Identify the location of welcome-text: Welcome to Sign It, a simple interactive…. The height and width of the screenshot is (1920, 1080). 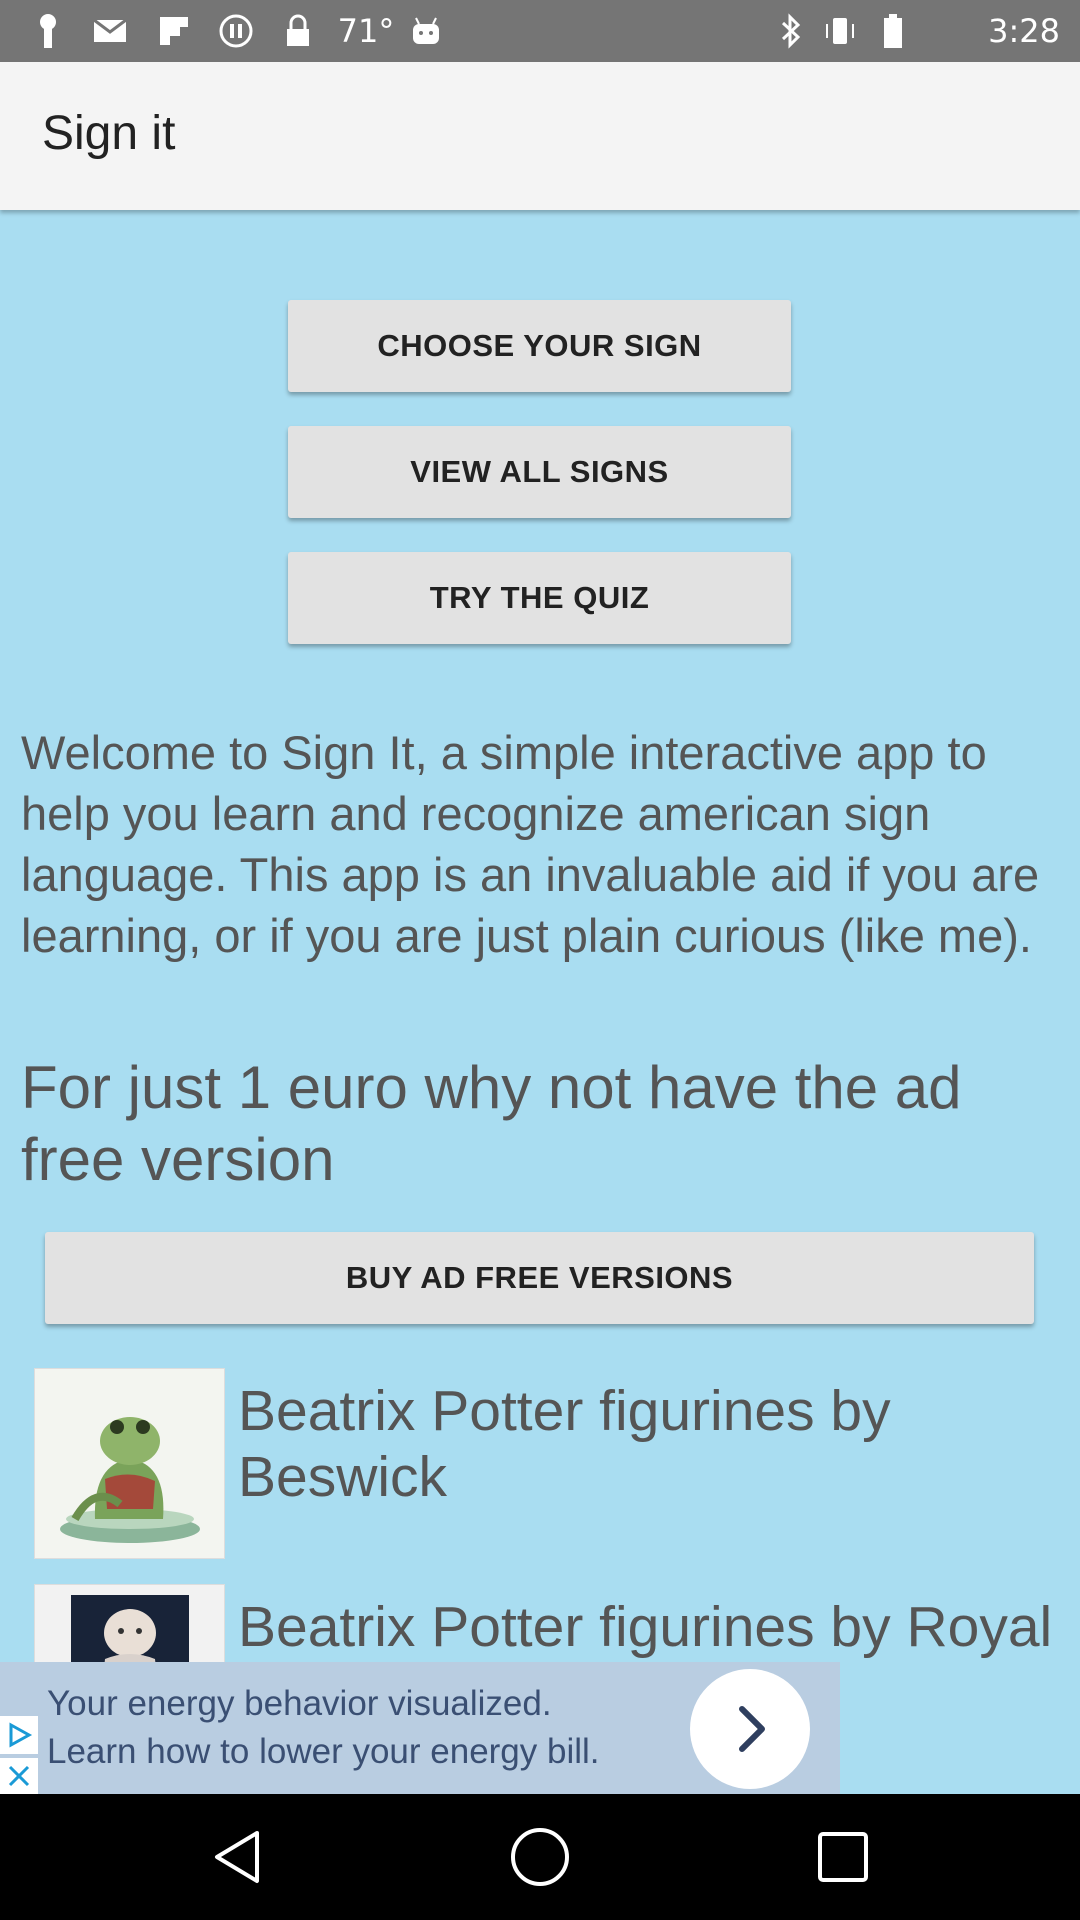
(530, 844).